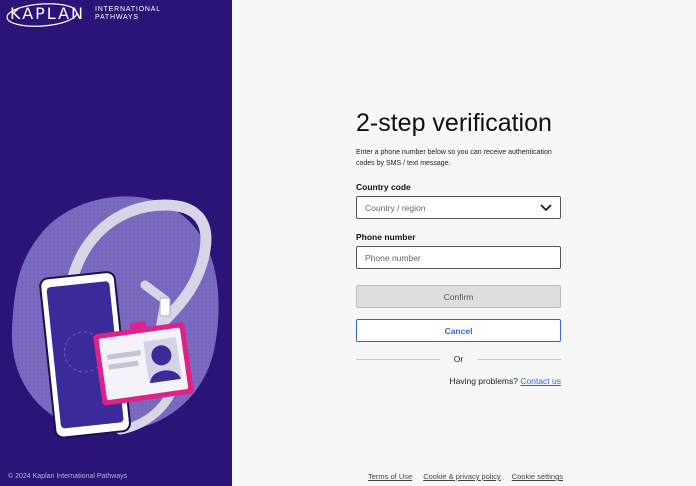 The image size is (696, 486). What do you see at coordinates (83, 15) in the screenshot?
I see `kaplan-logo: KAPLAN INTERNATIONAL PATHWAYS` at bounding box center [83, 15].